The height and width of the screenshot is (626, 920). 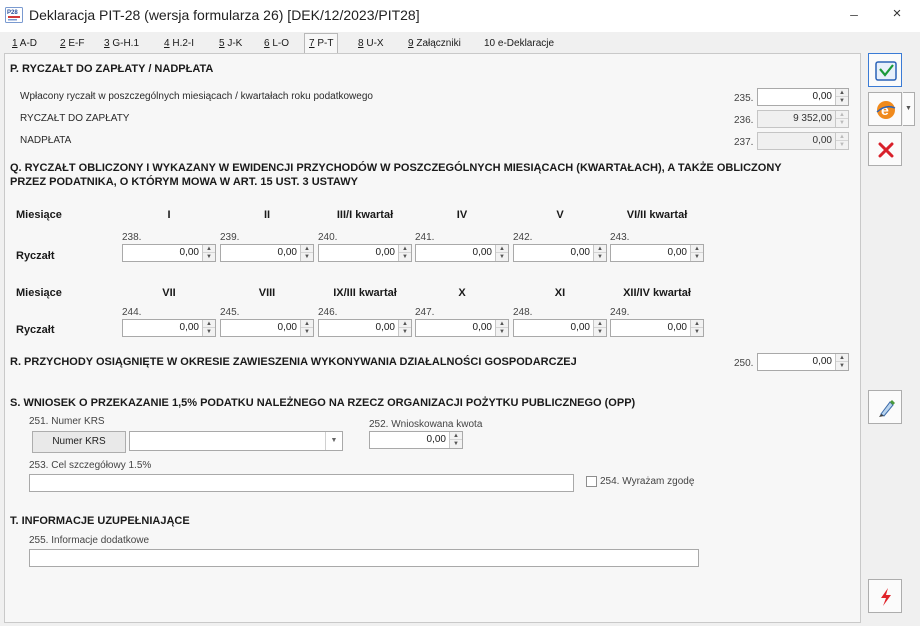 I want to click on lightning-button, so click(x=885, y=596).